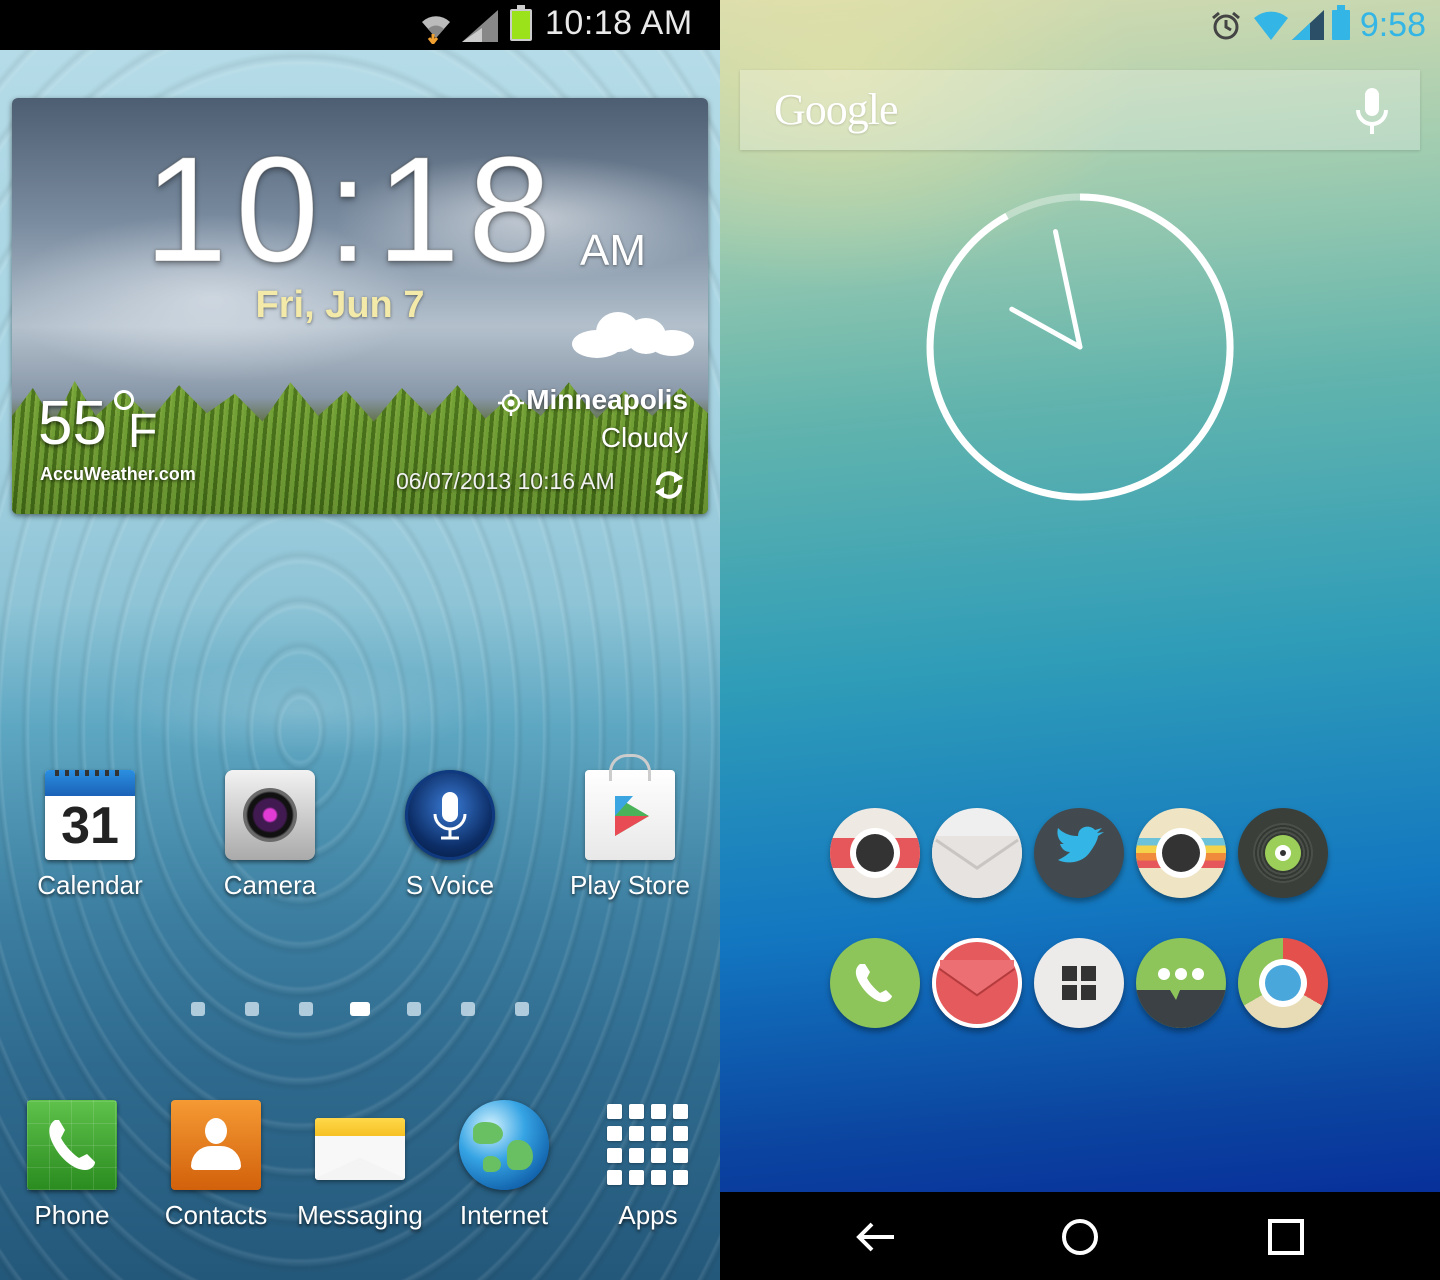  I want to click on widget-clock-time: 10:18, so click(351, 209).